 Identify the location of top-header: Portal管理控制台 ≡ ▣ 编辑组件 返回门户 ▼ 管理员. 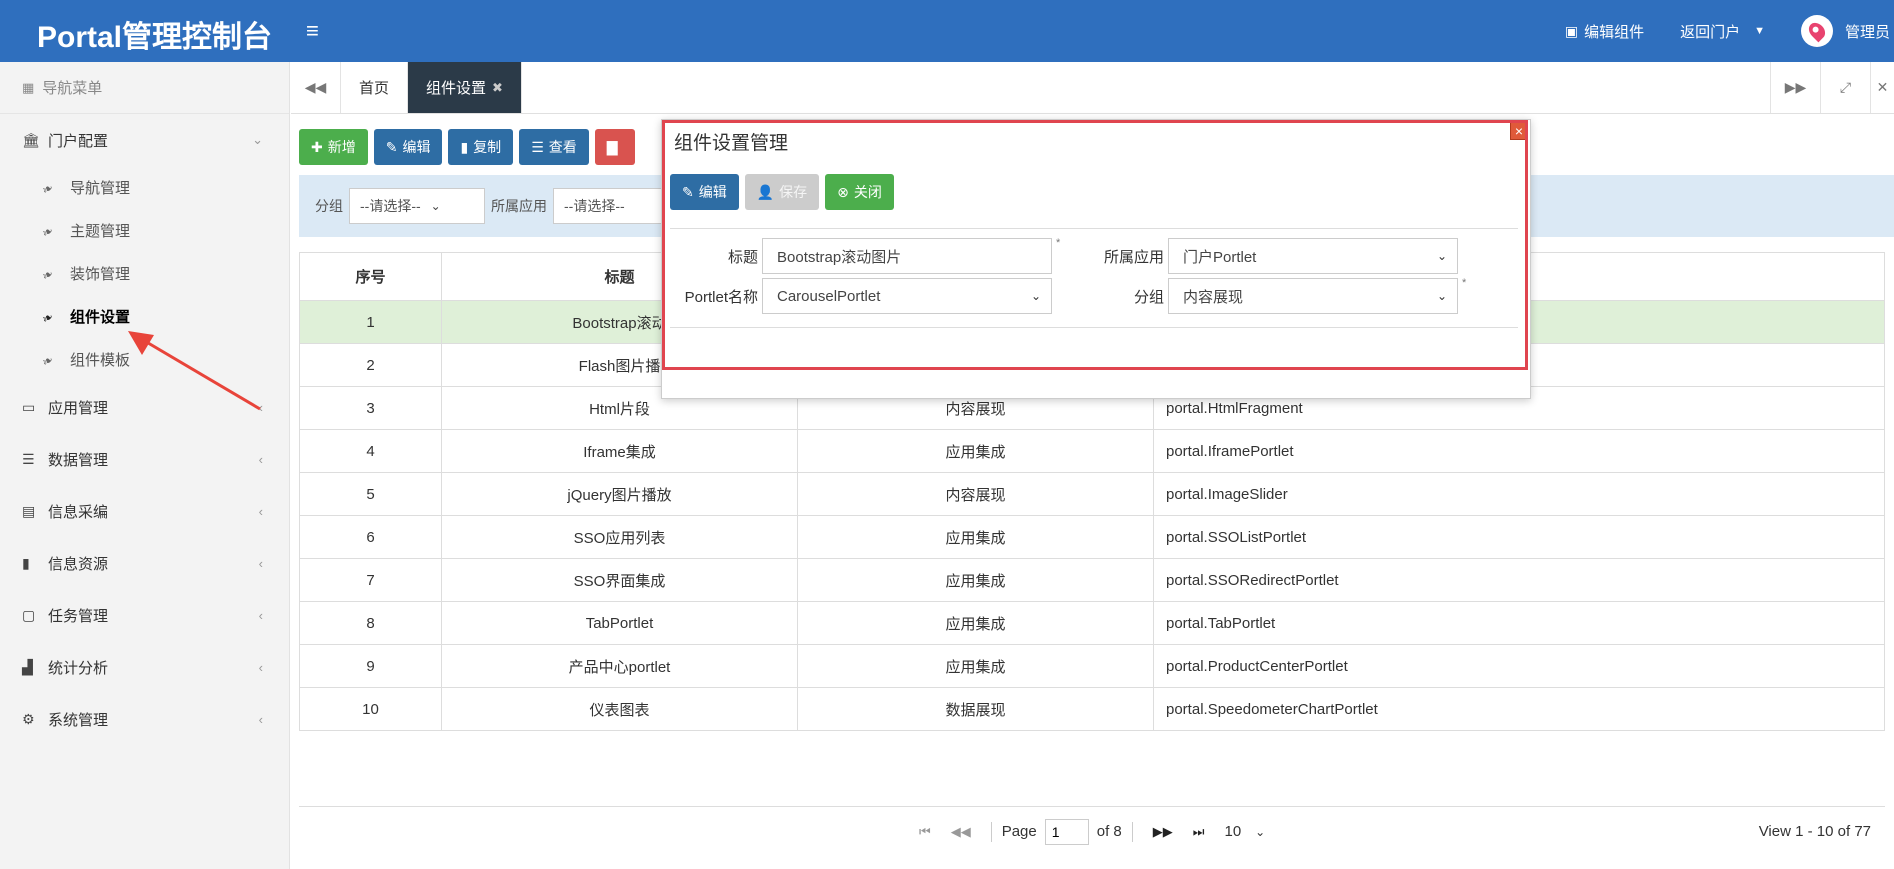
(947, 31).